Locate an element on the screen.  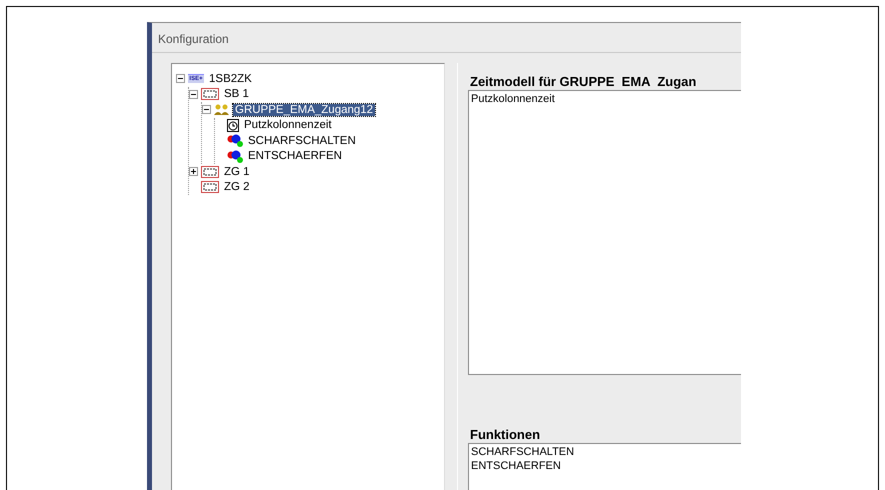
tree-item: ZG 2 is located at coordinates (237, 187).